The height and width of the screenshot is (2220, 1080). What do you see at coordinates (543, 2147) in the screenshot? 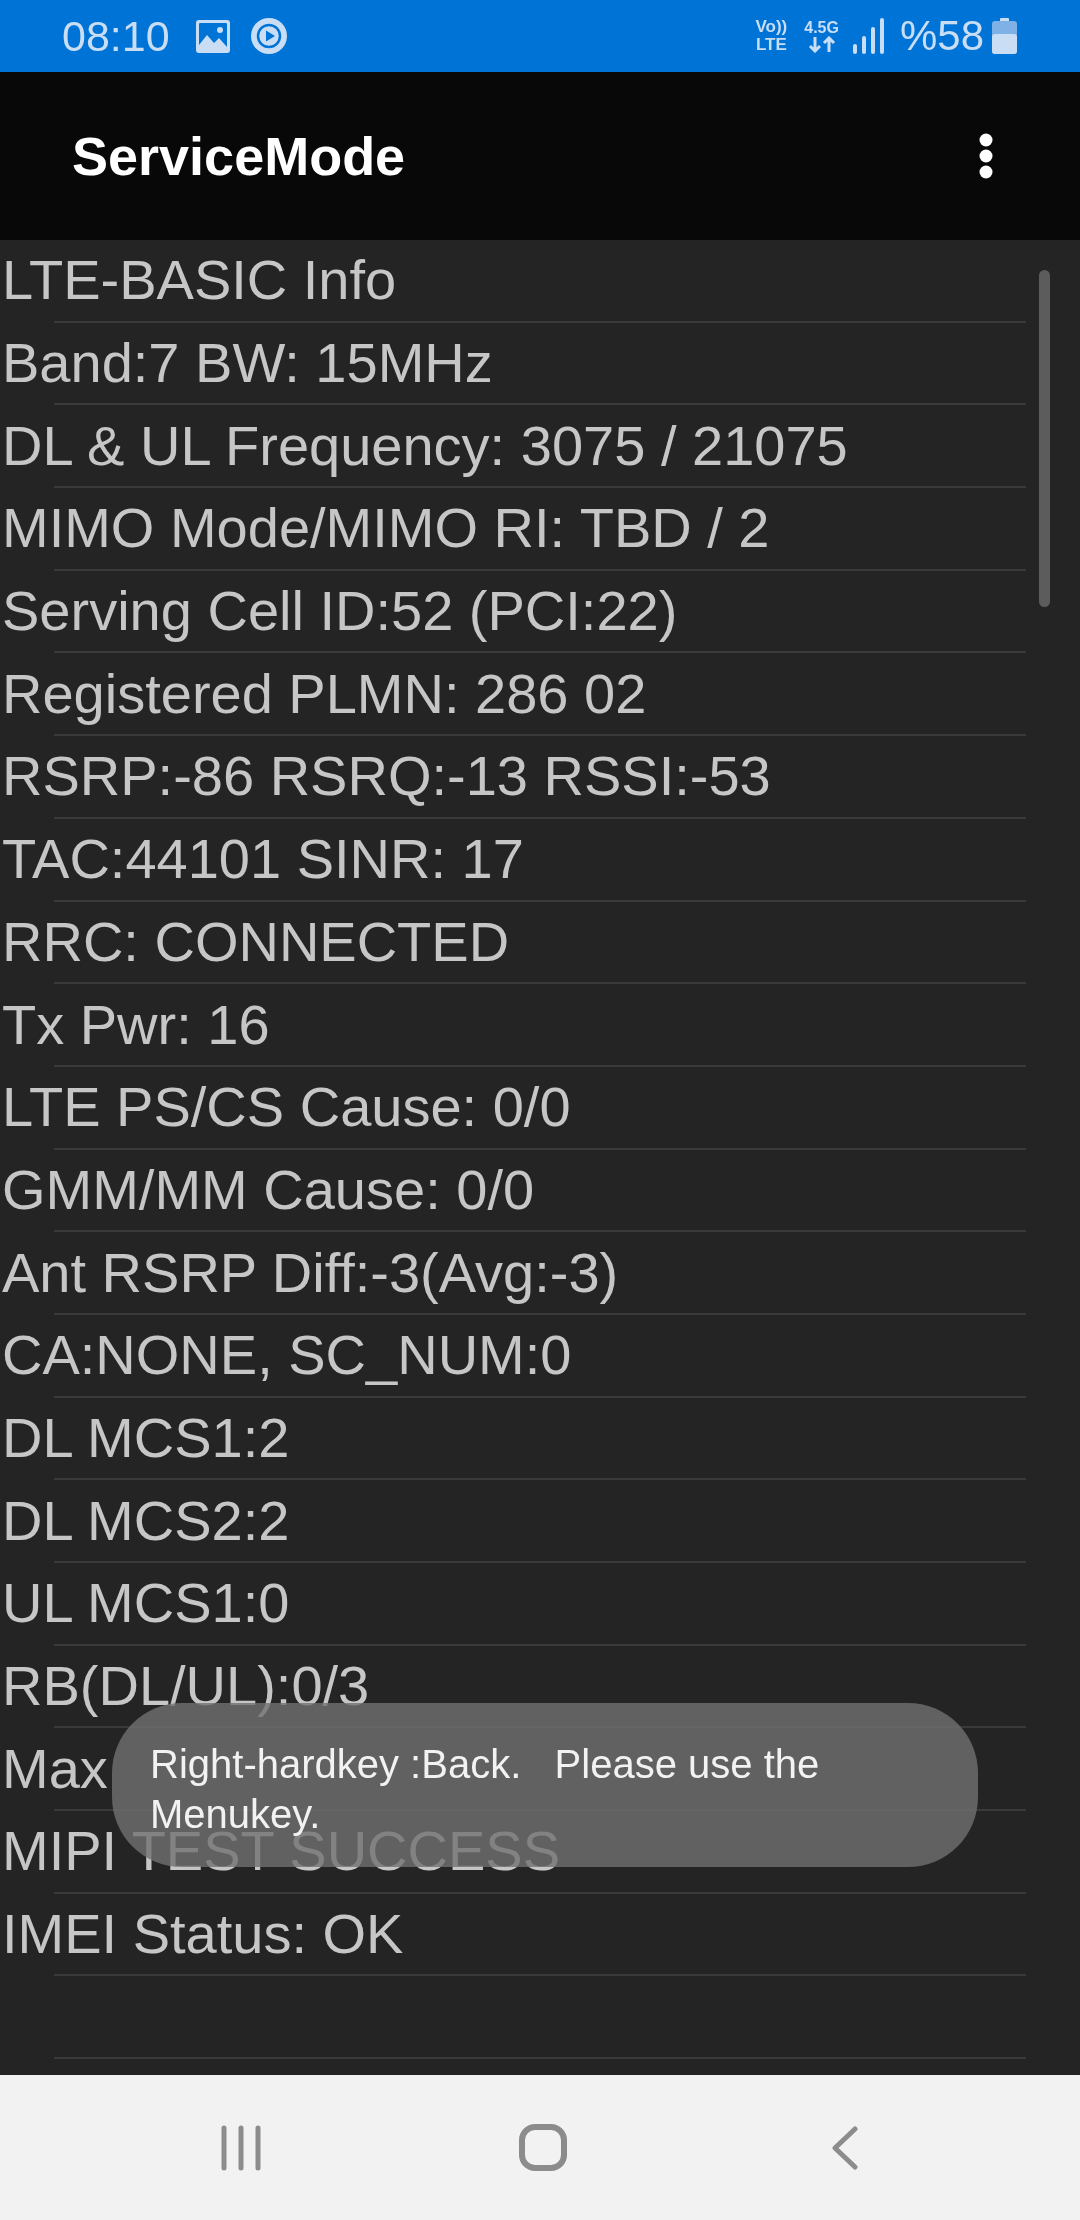
I see `home-icon` at bounding box center [543, 2147].